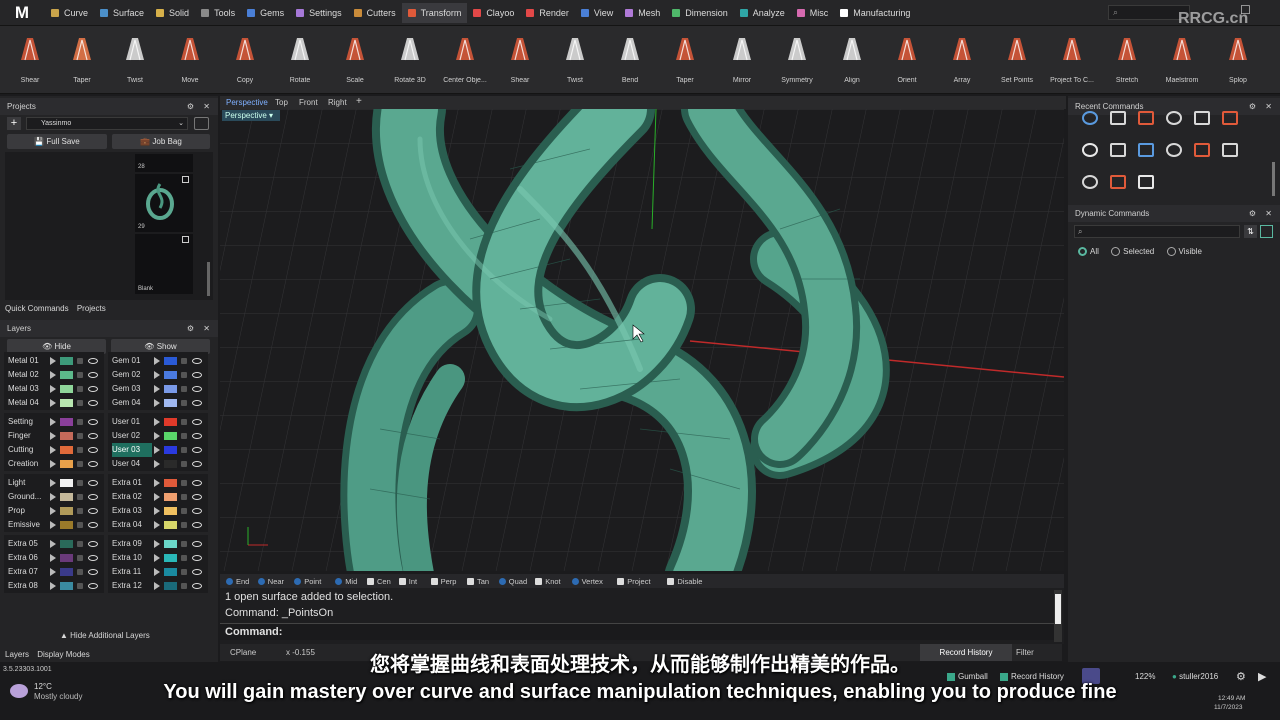 This screenshot has height=720, width=1280. Describe the element at coordinates (875, 13) in the screenshot. I see `tab-manufacturing: Manufacturing` at that location.